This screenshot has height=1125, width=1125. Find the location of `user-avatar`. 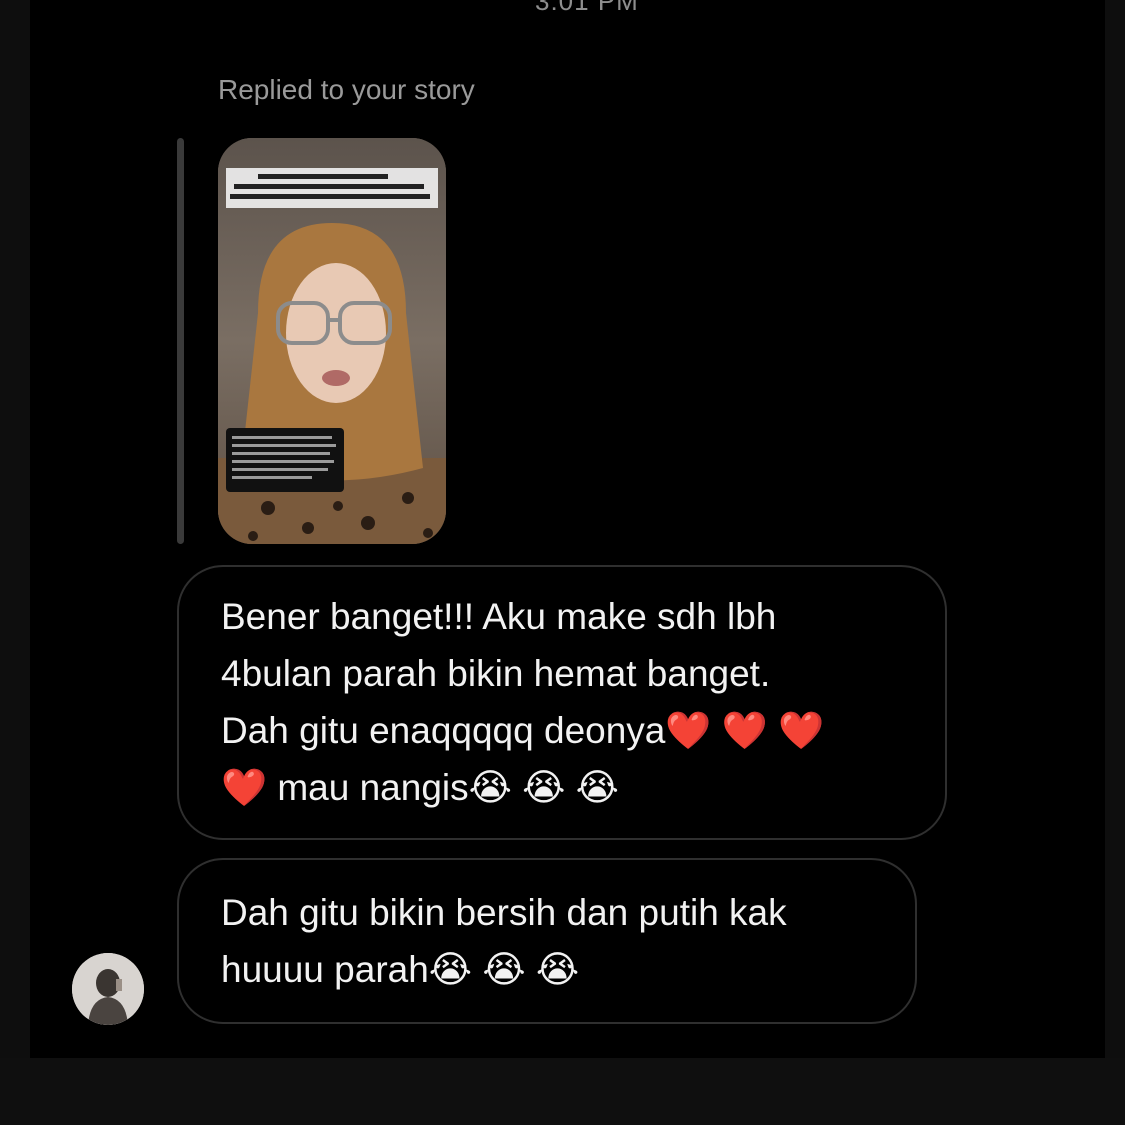

user-avatar is located at coordinates (108, 989).